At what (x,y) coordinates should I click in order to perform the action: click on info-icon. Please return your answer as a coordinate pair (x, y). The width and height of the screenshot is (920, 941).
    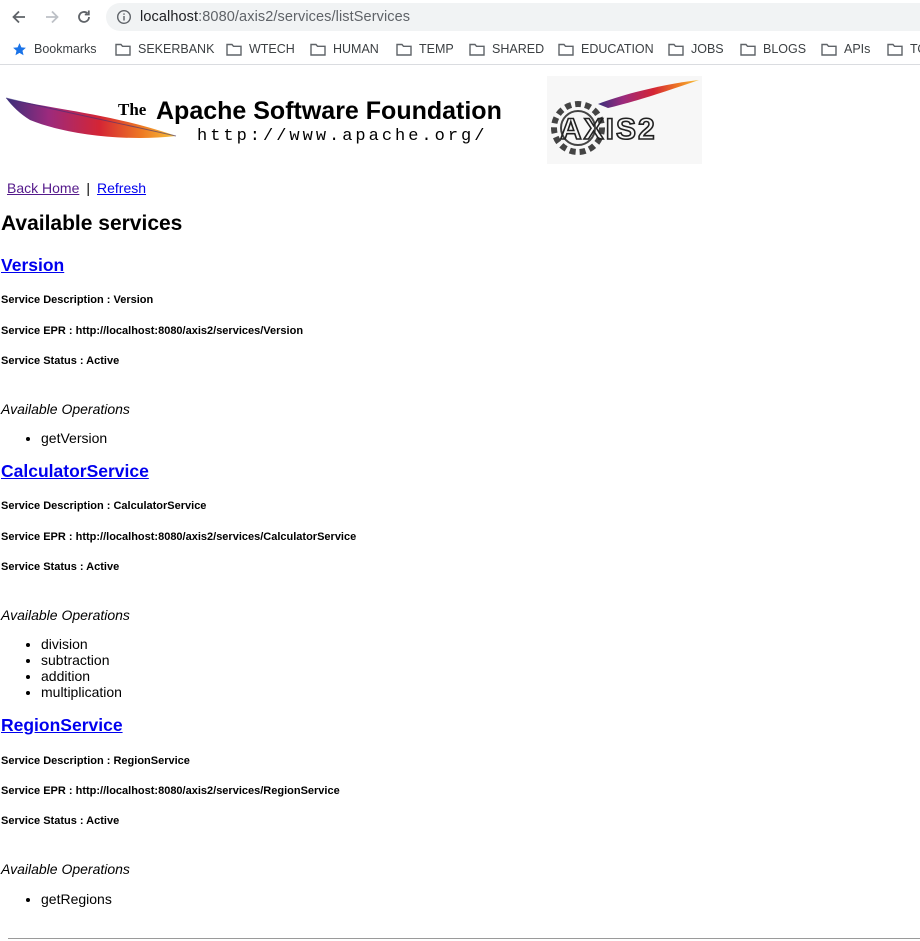
    Looking at the image, I should click on (124, 17).